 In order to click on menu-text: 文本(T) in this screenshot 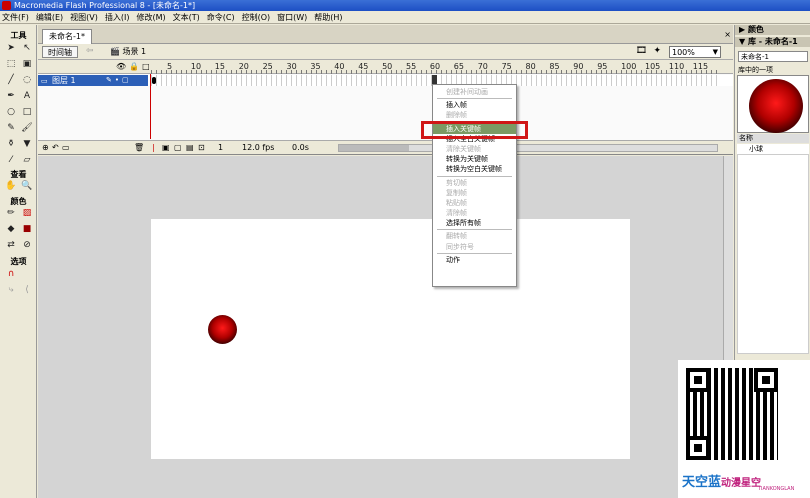, I will do `click(186, 17)`.